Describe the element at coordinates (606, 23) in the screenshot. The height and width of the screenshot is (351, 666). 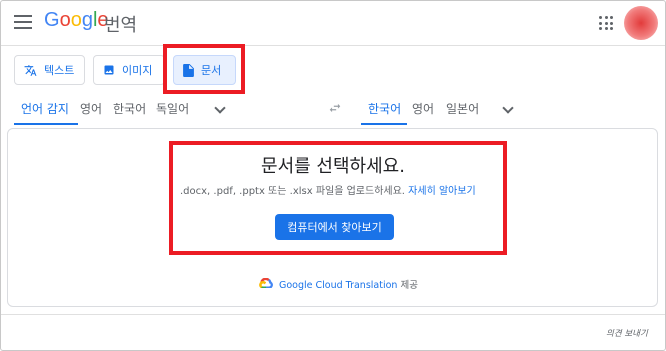
I see `google-apps-icon` at that location.